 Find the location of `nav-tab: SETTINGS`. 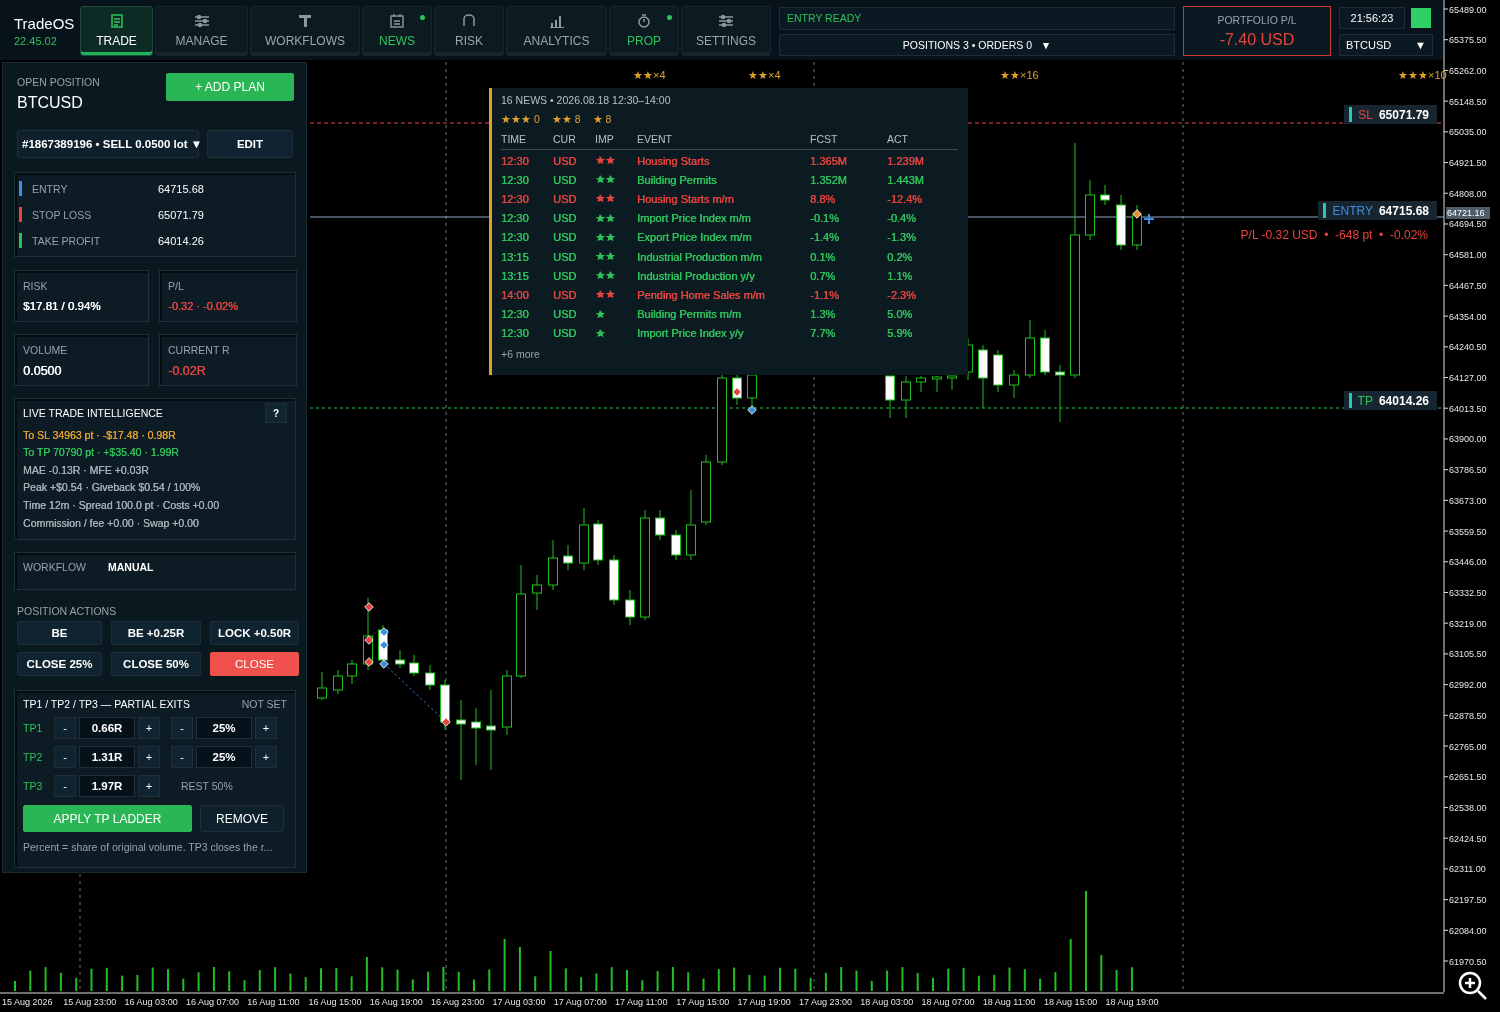

nav-tab: SETTINGS is located at coordinates (726, 31).